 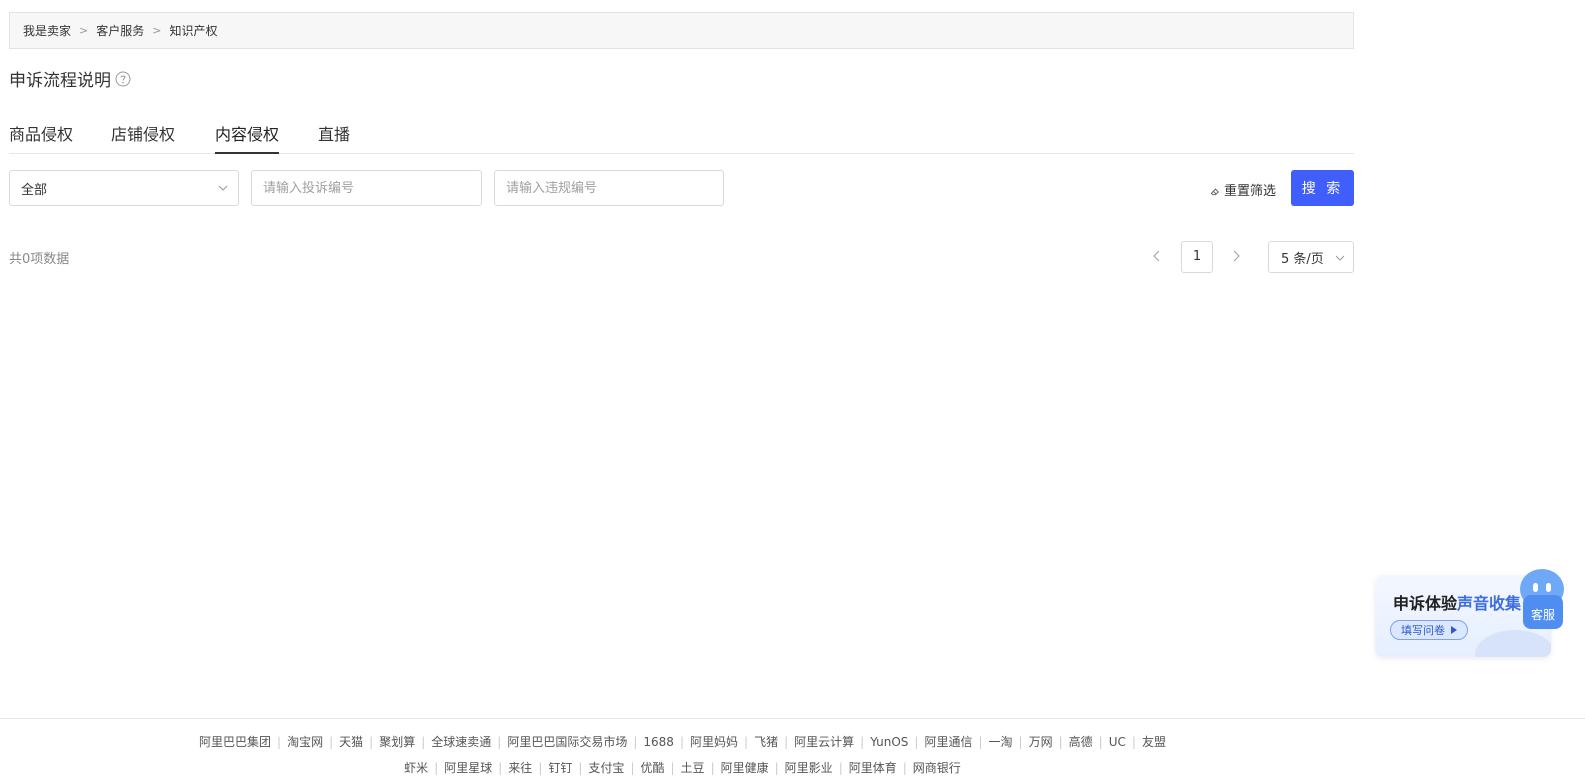 What do you see at coordinates (1543, 612) in the screenshot?
I see `customer-service-label: 客服` at bounding box center [1543, 612].